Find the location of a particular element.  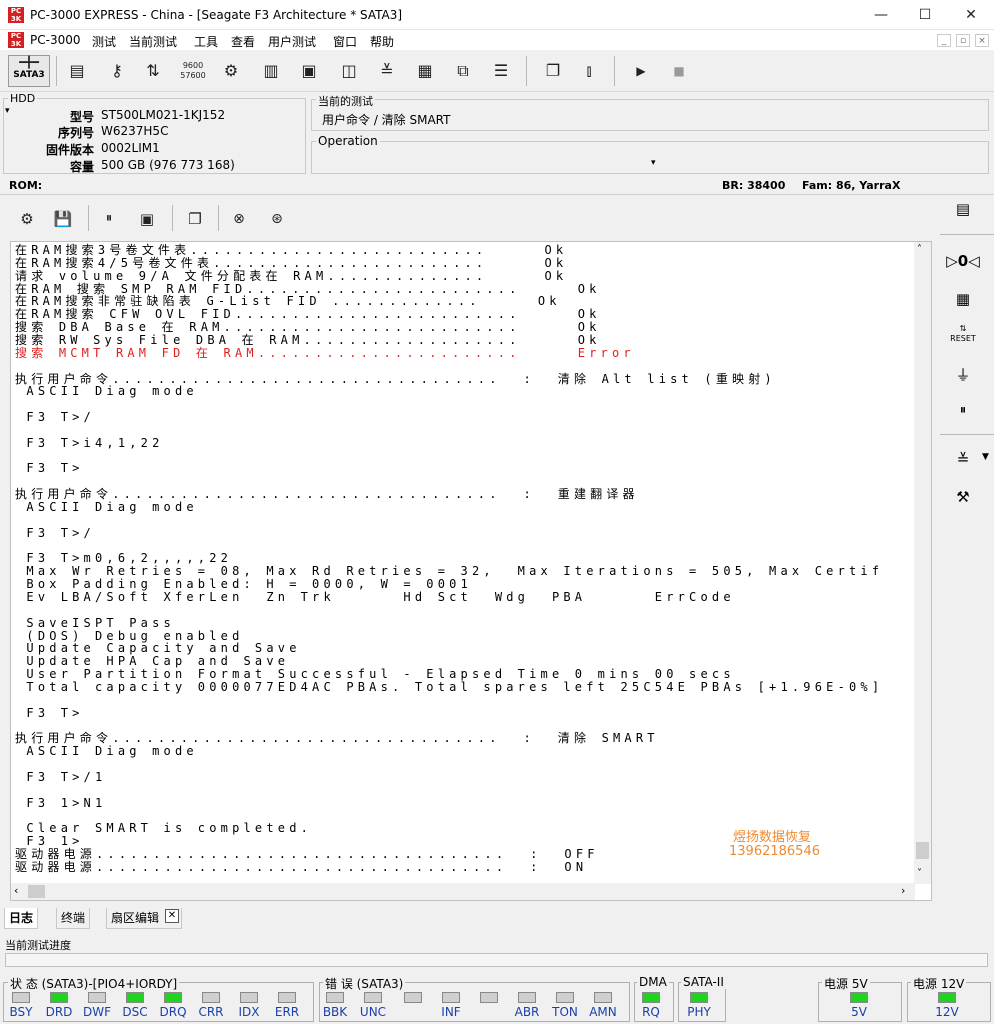

sata-group-label: SATA-II is located at coordinates (703, 982).